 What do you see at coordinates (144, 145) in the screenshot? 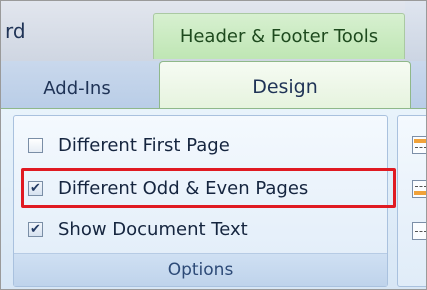
I see `different-first-page-label: Different First Page` at bounding box center [144, 145].